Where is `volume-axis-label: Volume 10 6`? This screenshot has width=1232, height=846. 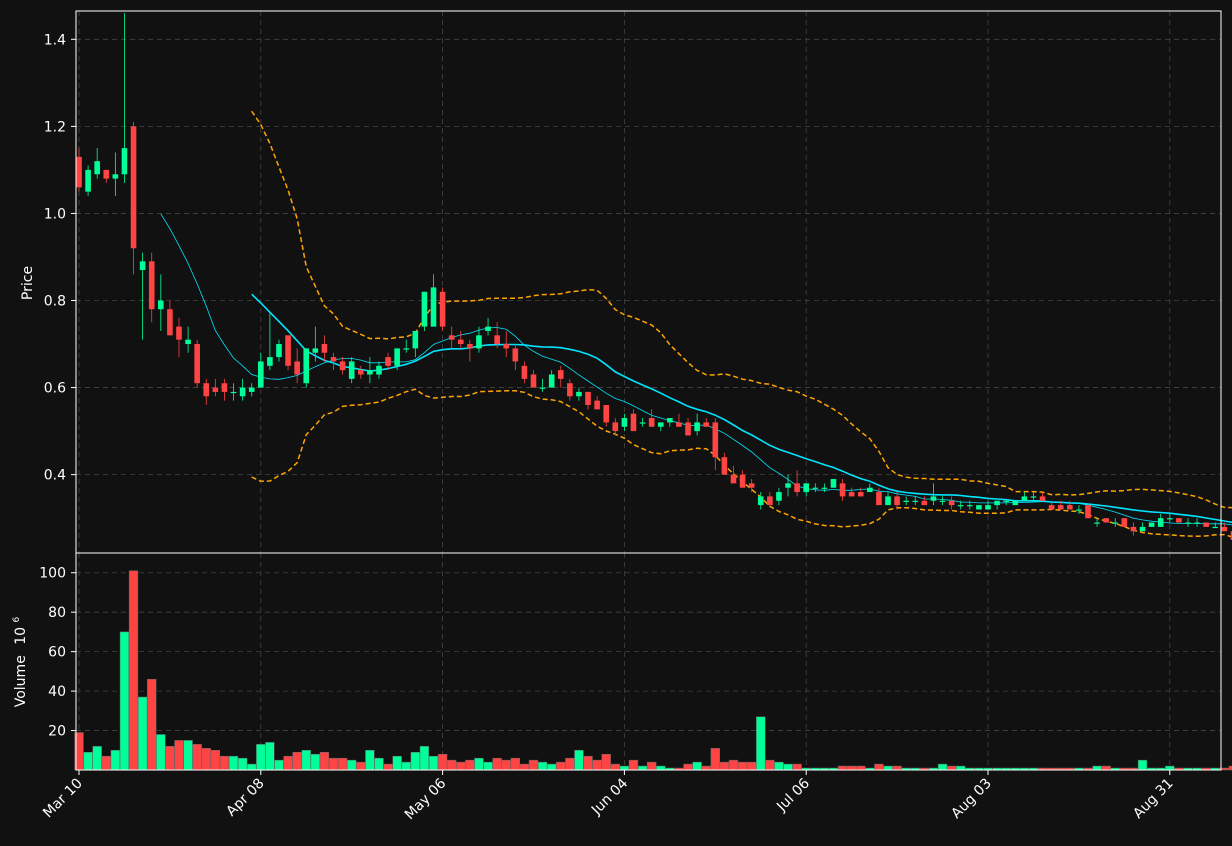 volume-axis-label: Volume 10 6 is located at coordinates (20, 661).